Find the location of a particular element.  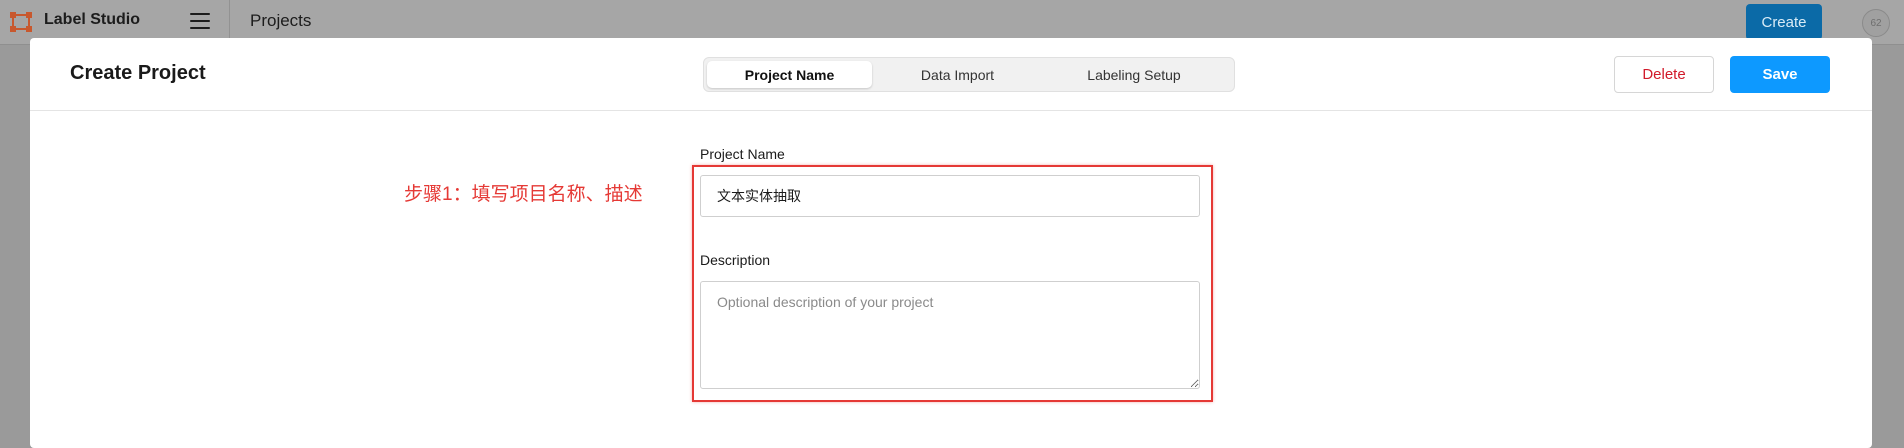

label-studio-logo-icon is located at coordinates (21, 22).